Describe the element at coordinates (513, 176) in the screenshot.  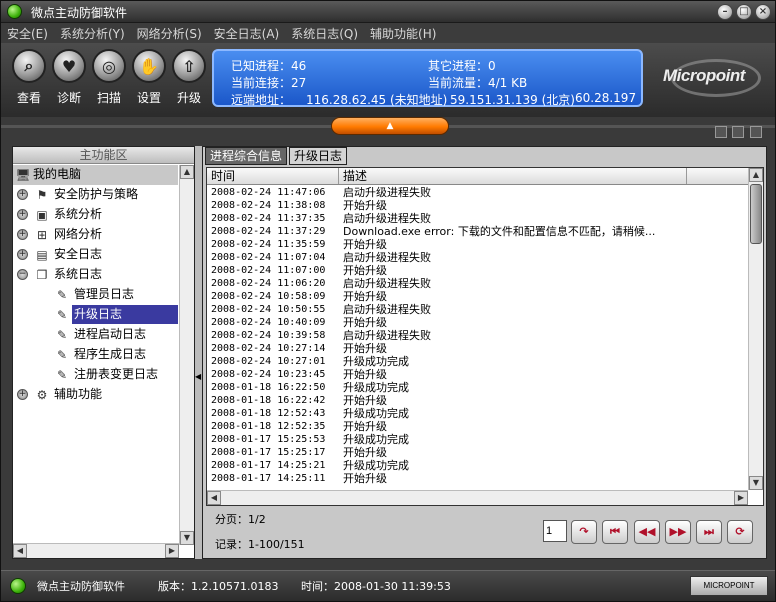
I see `column-header-description: 描述` at that location.